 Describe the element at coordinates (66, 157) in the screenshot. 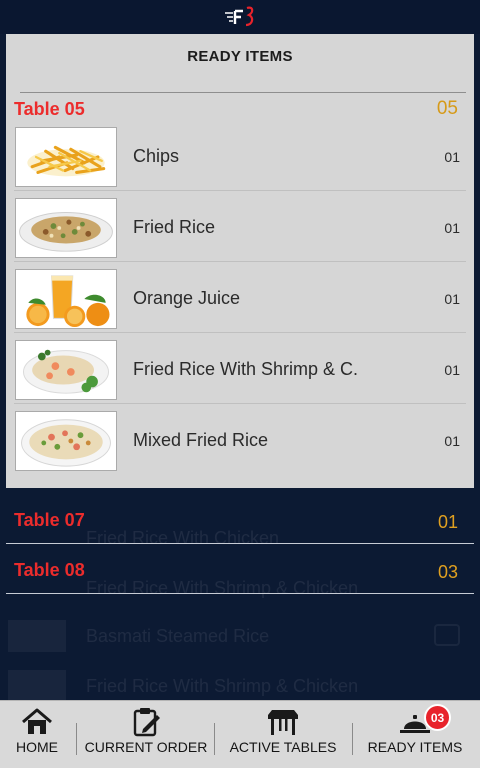

I see `chips-image` at that location.